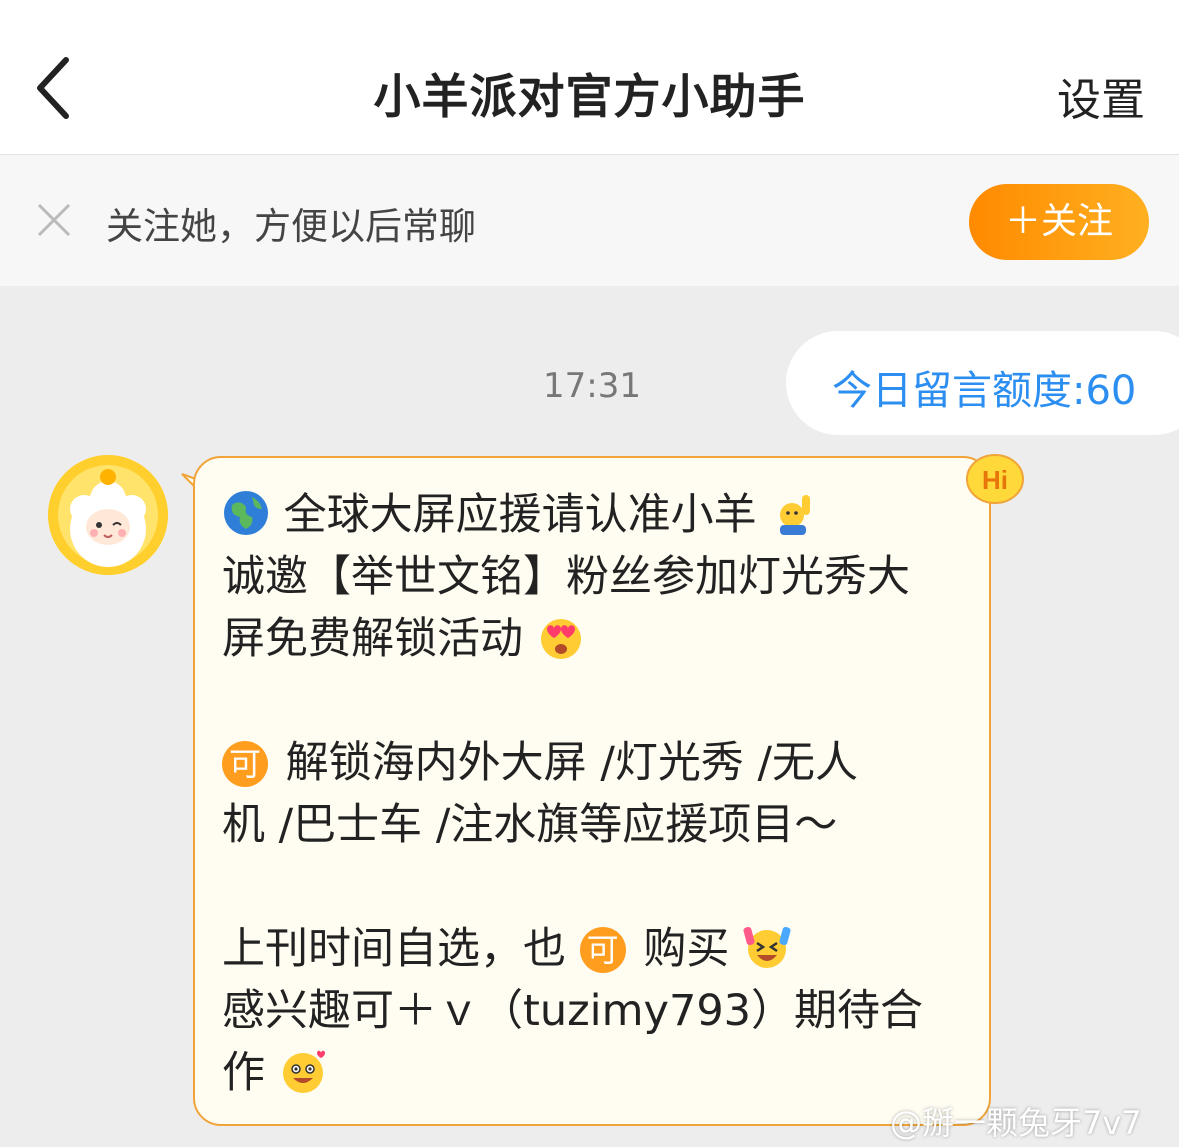  Describe the element at coordinates (1016, 1123) in the screenshot. I see `watermark: @掰一颗兔牙7v7` at that location.